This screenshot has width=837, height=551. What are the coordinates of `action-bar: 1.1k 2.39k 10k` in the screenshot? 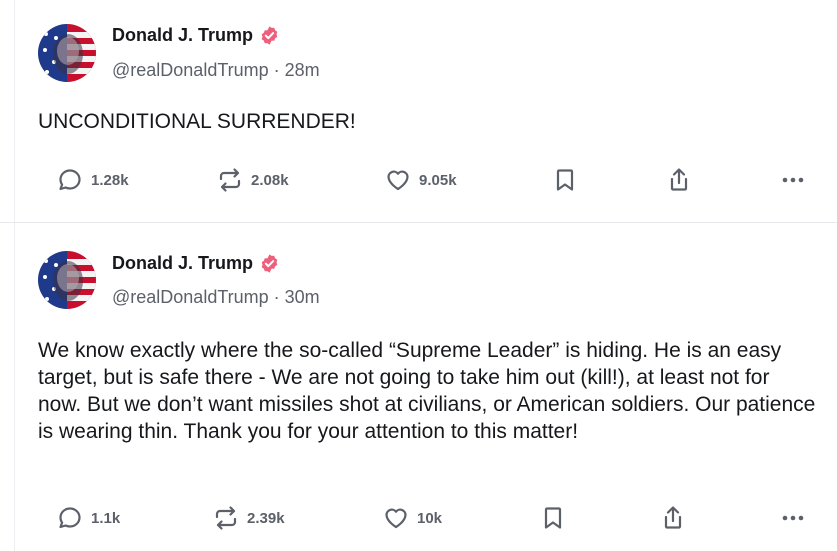 It's located at (418, 518).